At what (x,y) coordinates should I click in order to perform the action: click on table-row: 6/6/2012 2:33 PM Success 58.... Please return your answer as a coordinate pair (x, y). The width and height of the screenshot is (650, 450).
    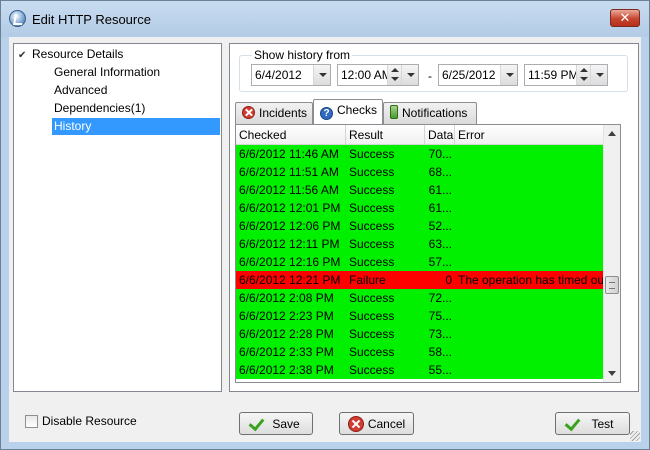
    Looking at the image, I should click on (420, 352).